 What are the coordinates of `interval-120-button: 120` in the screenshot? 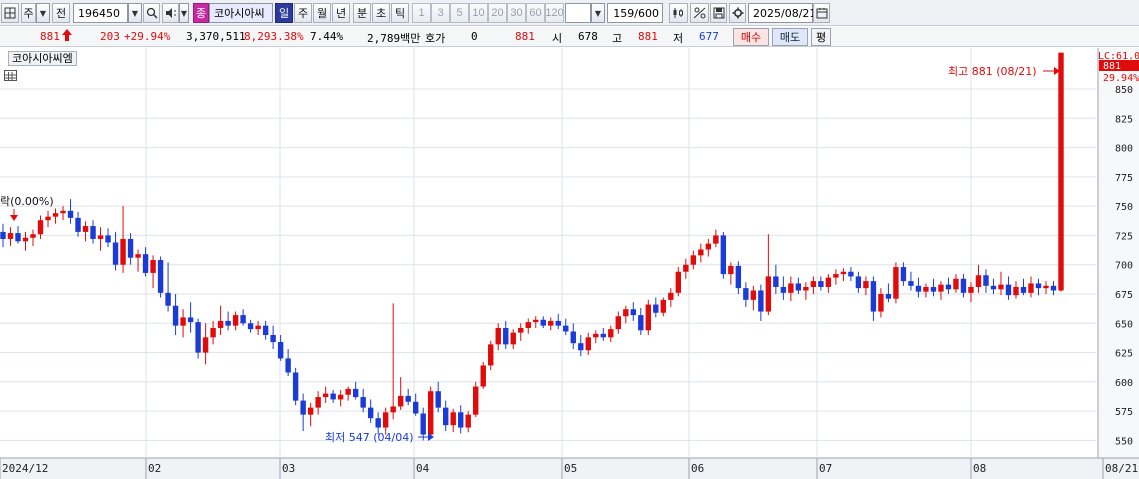 It's located at (554, 13).